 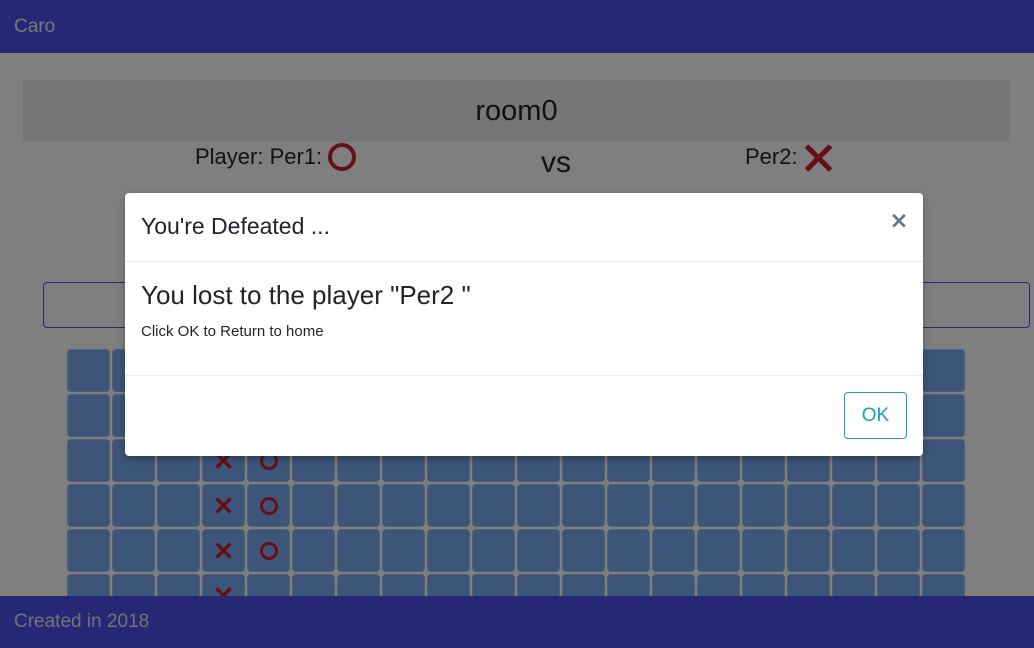 What do you see at coordinates (899, 221) in the screenshot?
I see `close-button: ×` at bounding box center [899, 221].